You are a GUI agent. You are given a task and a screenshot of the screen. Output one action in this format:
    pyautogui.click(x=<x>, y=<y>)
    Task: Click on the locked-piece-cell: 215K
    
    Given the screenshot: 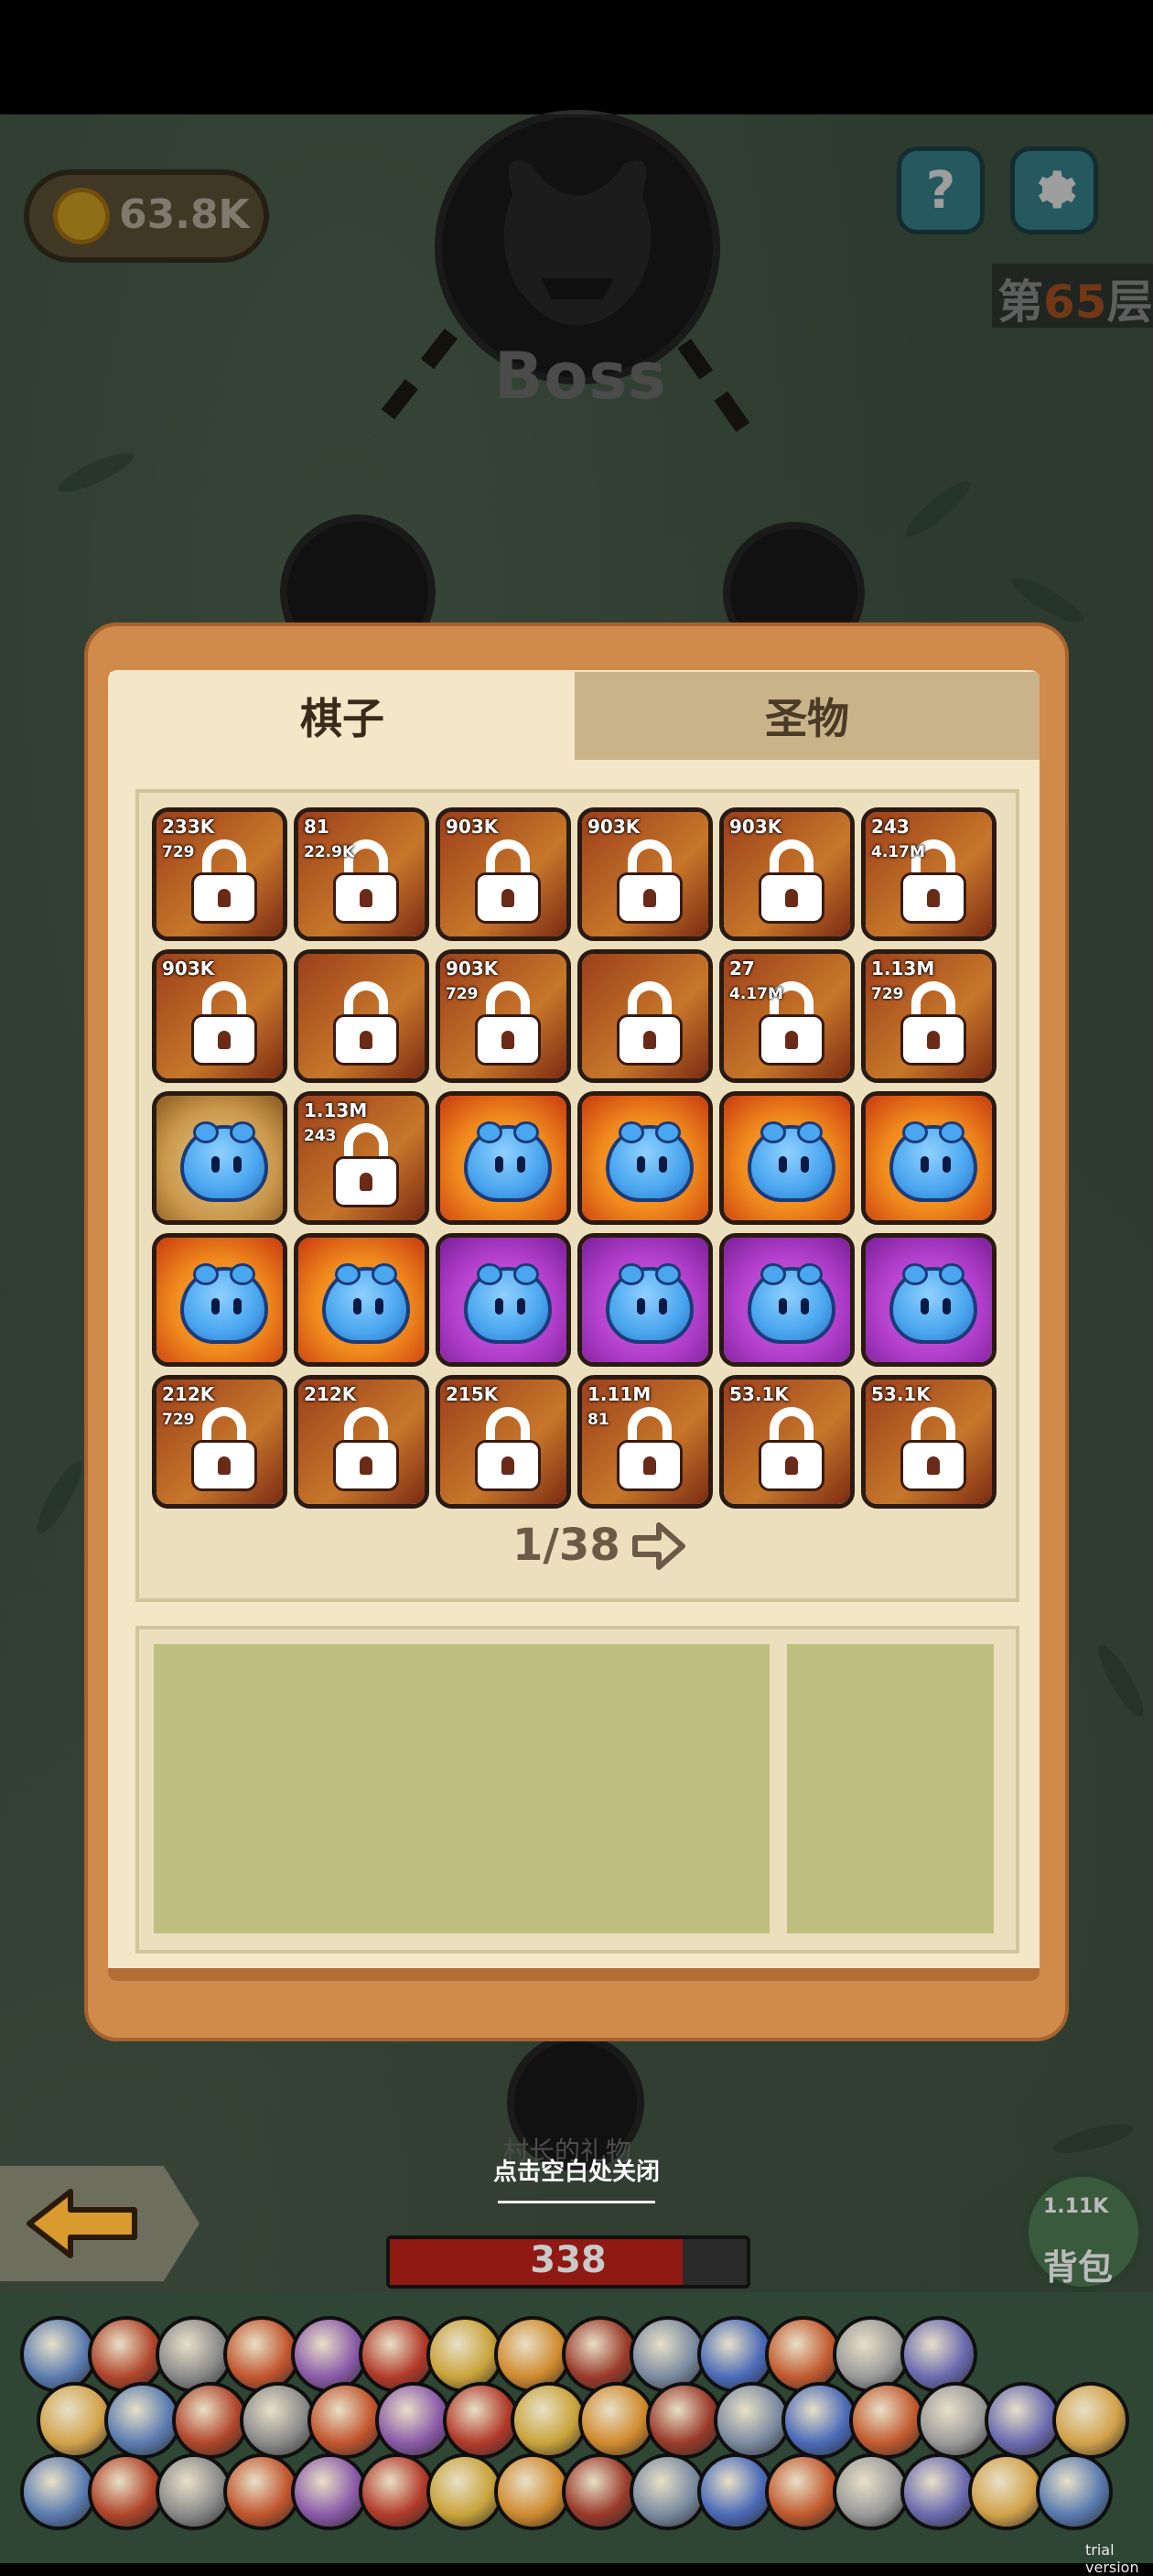 What is the action you would take?
    pyautogui.click(x=504, y=1442)
    